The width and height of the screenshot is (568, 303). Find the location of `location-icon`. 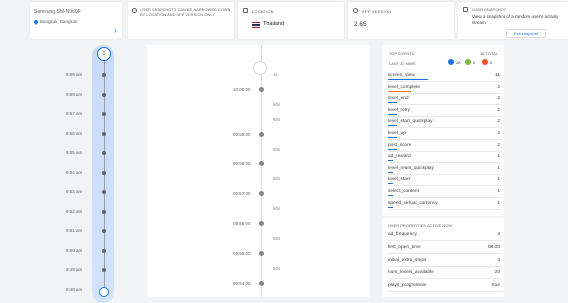

location-icon is located at coordinates (245, 10).